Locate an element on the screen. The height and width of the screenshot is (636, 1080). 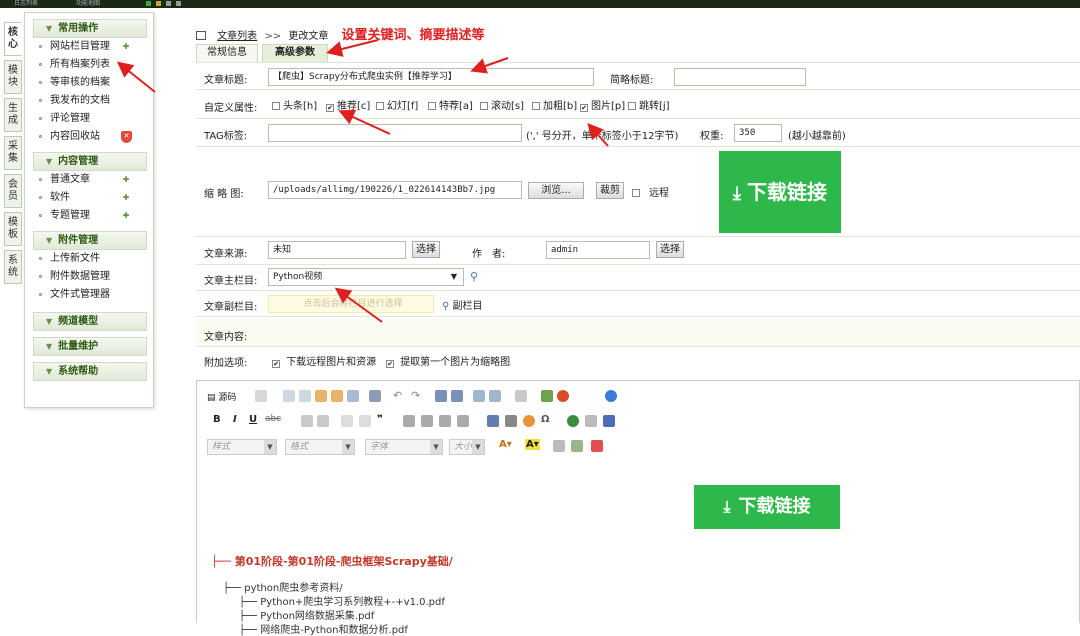
paste-word-icon is located at coordinates (353, 396).